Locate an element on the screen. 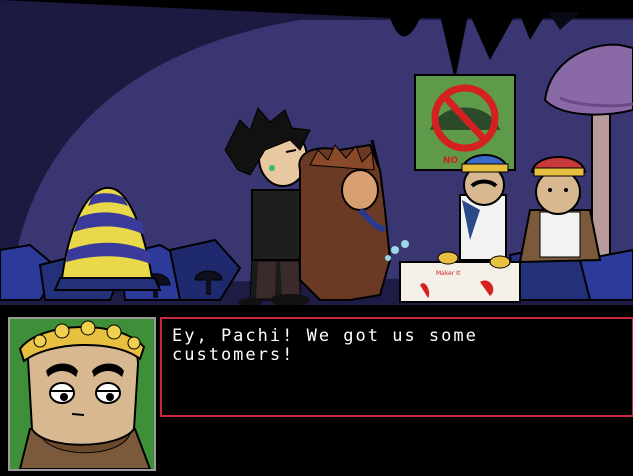 This screenshot has height=476, width=633. speaker-portrait is located at coordinates (82, 394).